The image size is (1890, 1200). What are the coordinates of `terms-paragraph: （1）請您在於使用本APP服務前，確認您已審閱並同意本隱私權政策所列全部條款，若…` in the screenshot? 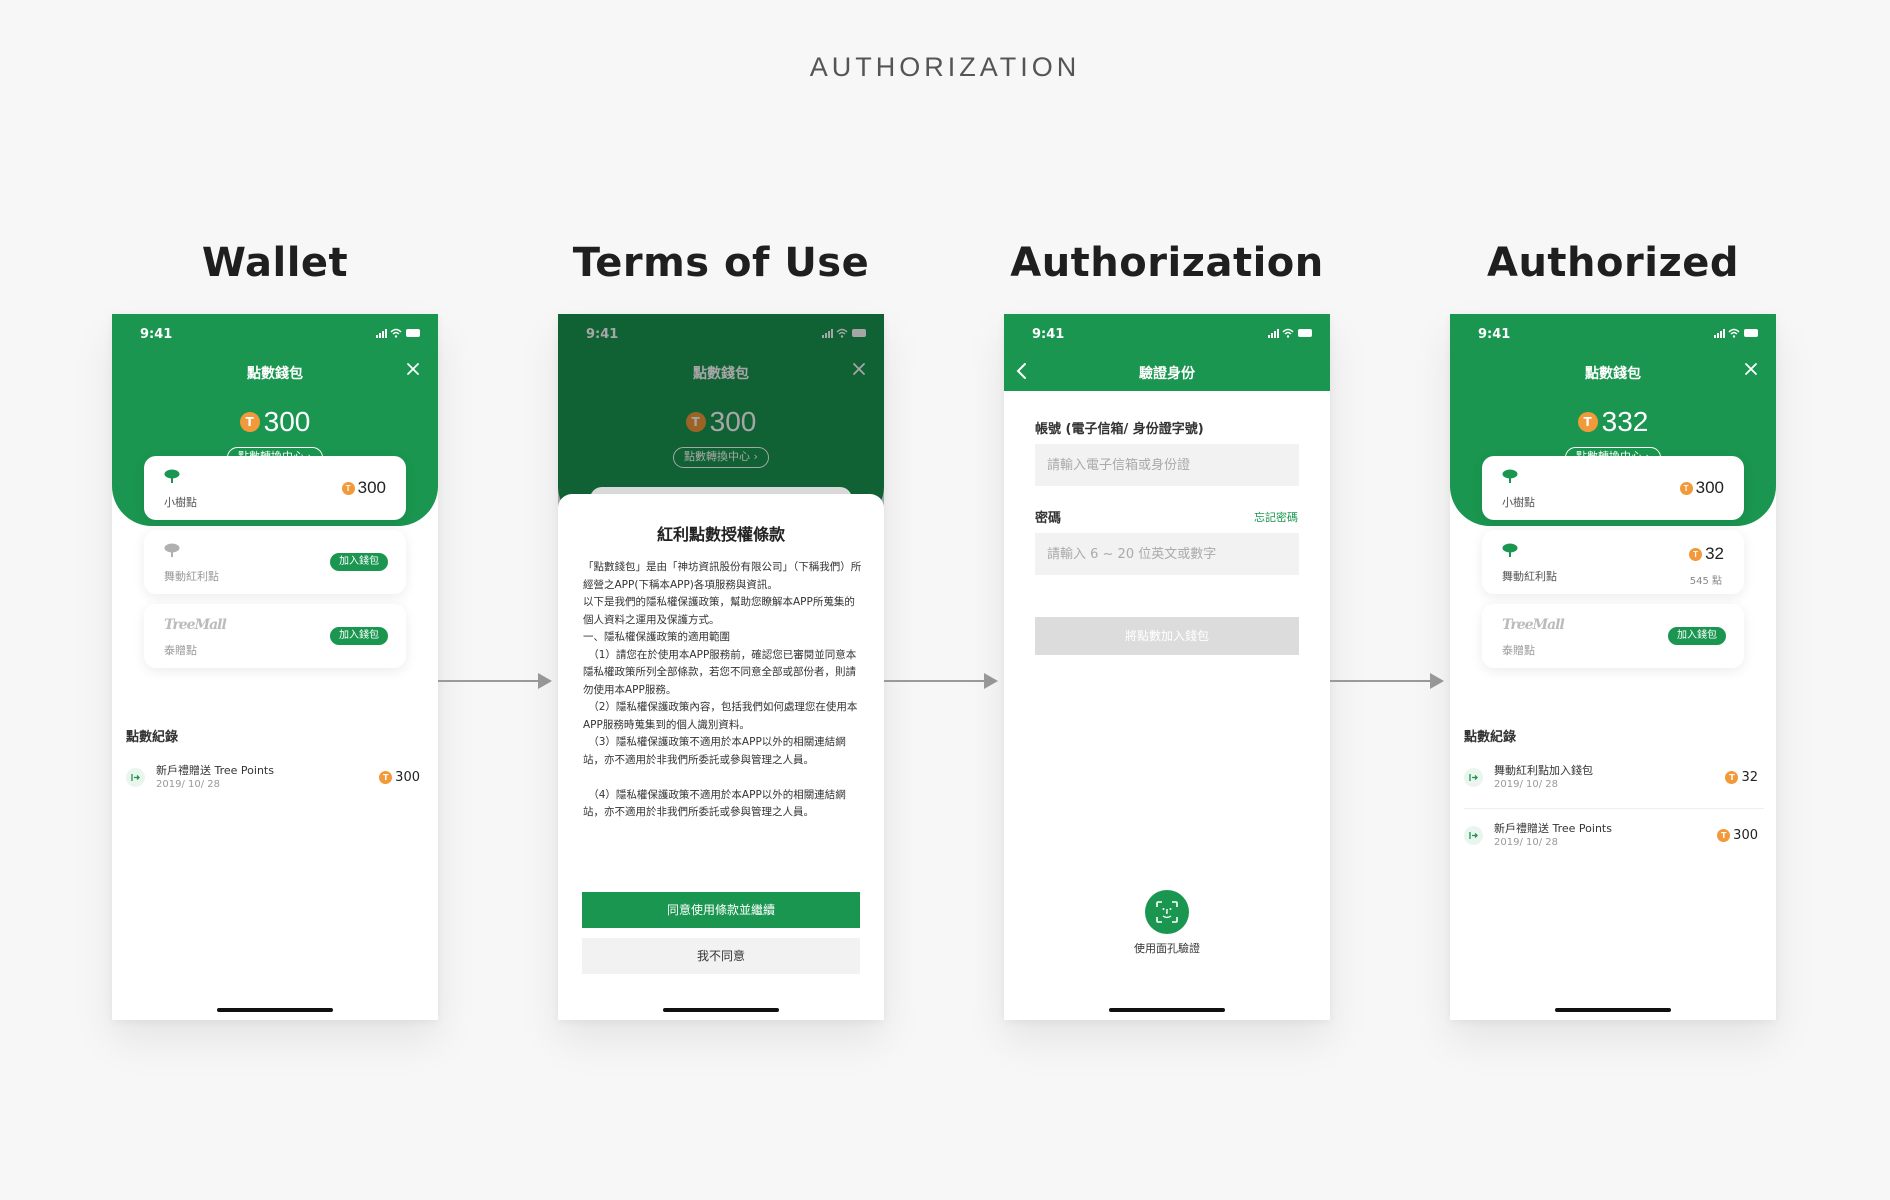 It's located at (720, 672).